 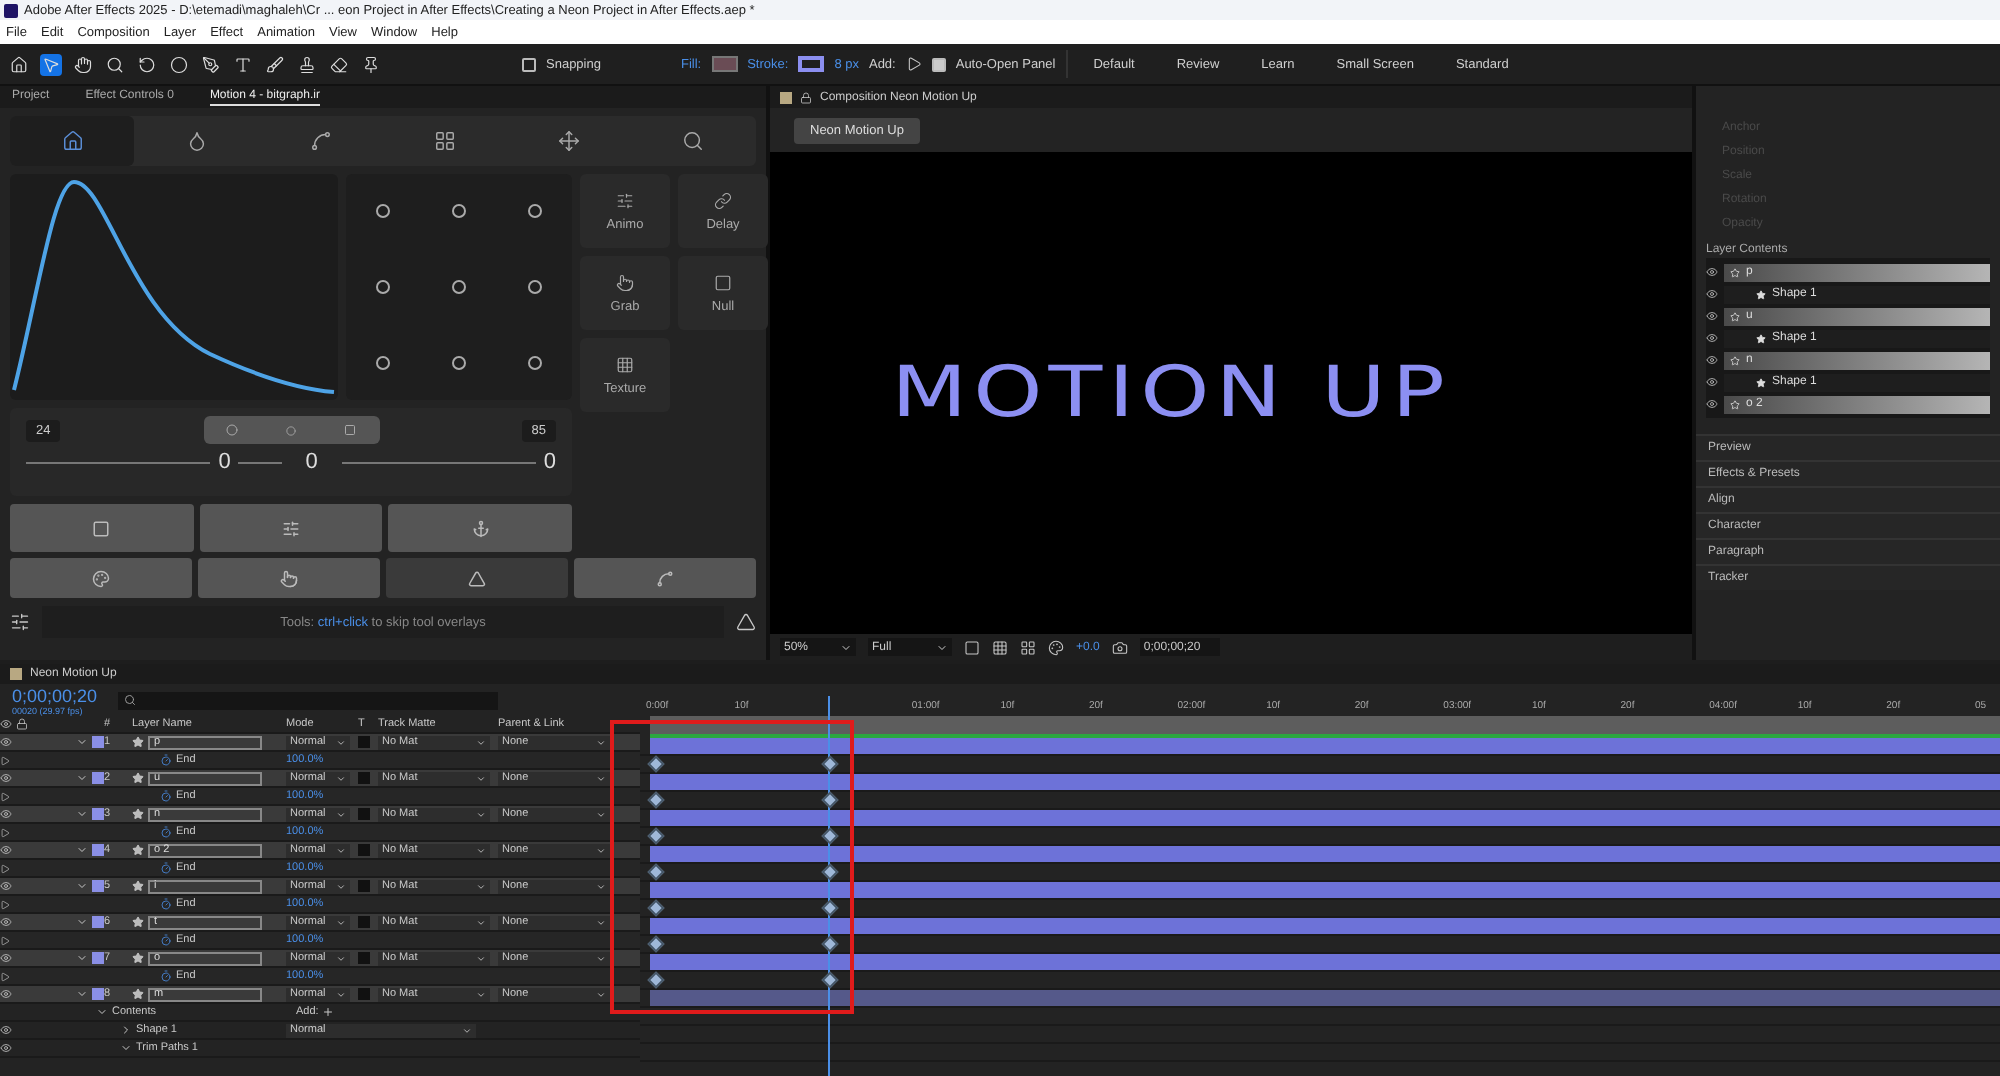 What do you see at coordinates (972, 647) in the screenshot?
I see `region-icon` at bounding box center [972, 647].